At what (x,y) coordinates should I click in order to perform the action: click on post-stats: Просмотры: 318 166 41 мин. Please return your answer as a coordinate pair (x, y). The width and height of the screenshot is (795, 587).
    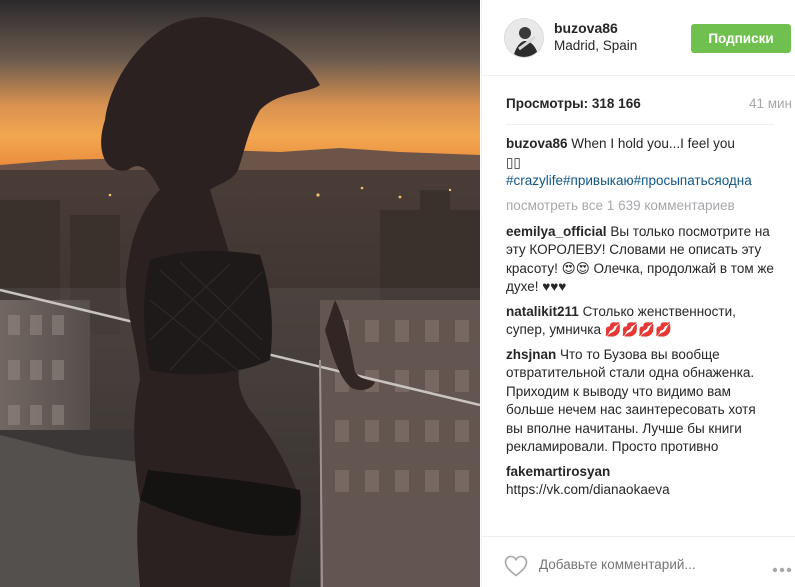
    Looking at the image, I should click on (649, 106).